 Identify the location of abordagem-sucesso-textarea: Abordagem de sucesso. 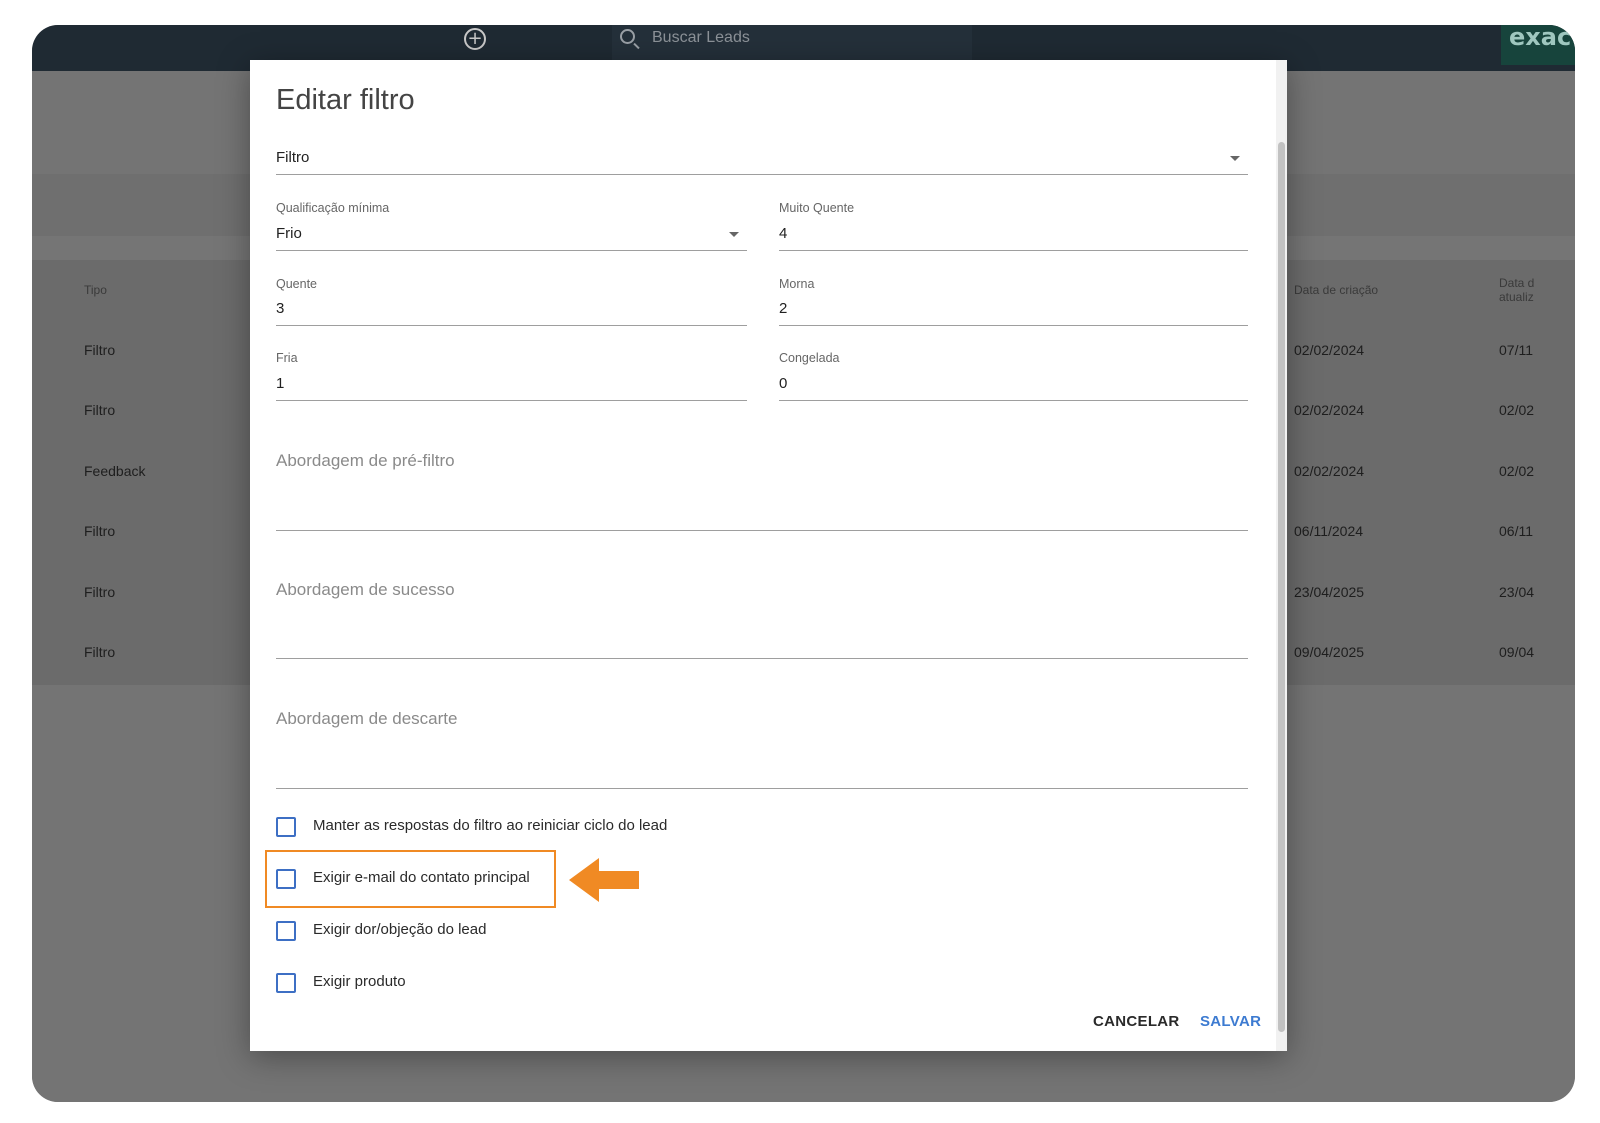
(762, 619).